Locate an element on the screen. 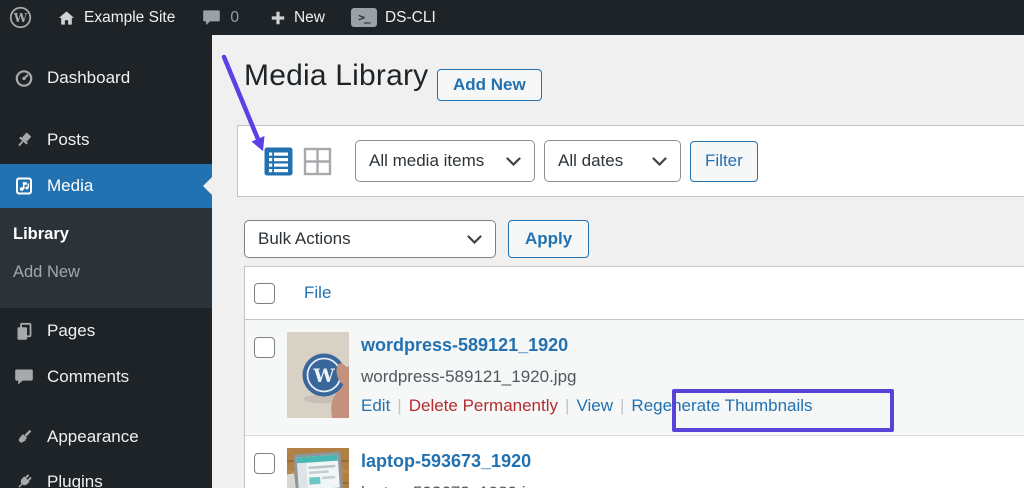 The image size is (1024, 488). sidebar-item-dashboard: Dashboard is located at coordinates (106, 78).